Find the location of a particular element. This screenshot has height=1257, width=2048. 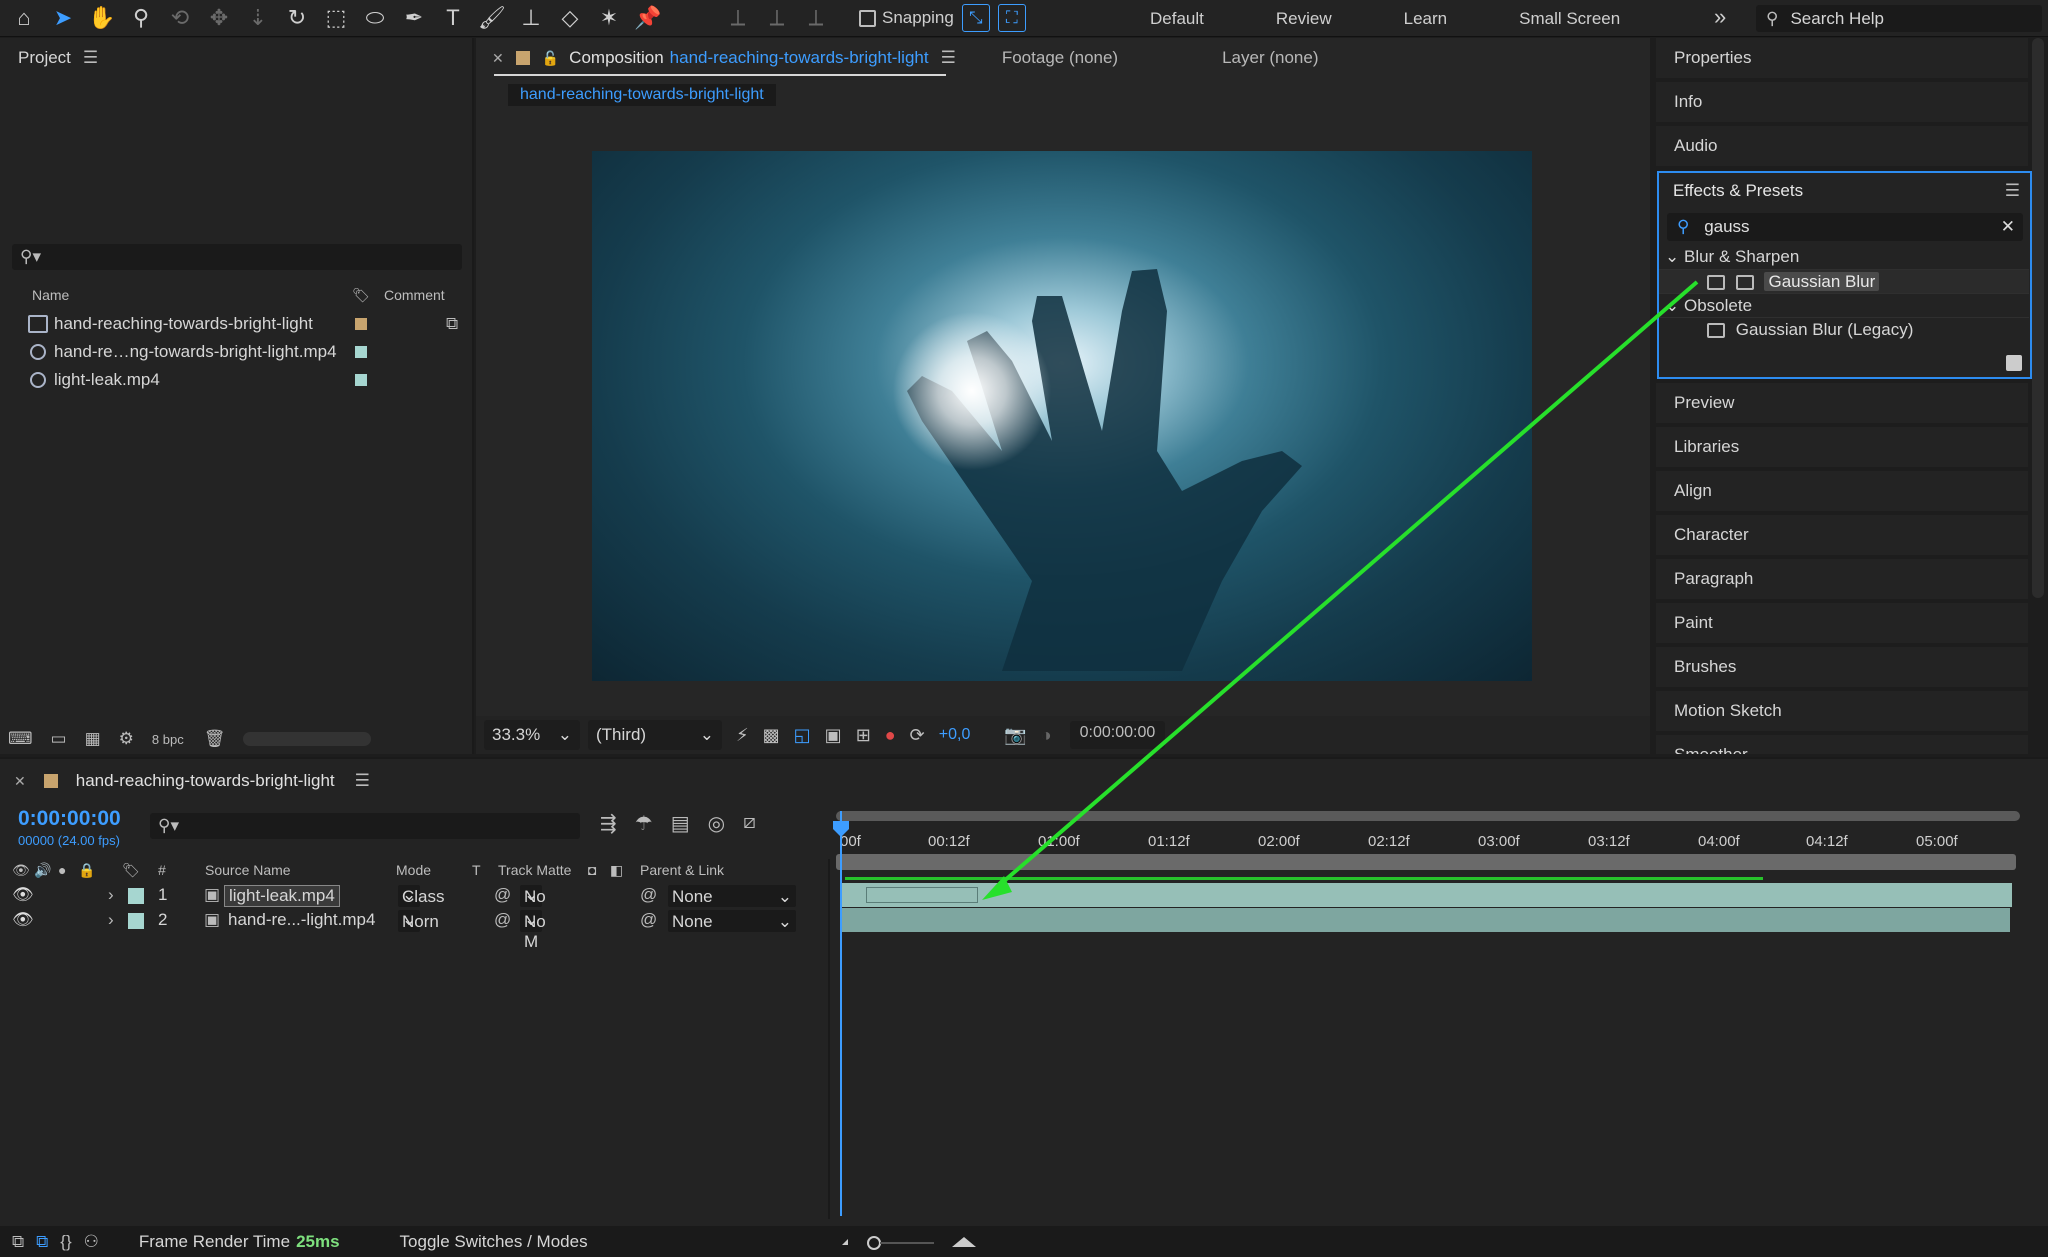

eraser-tool-icon: ◇ is located at coordinates (570, 18).